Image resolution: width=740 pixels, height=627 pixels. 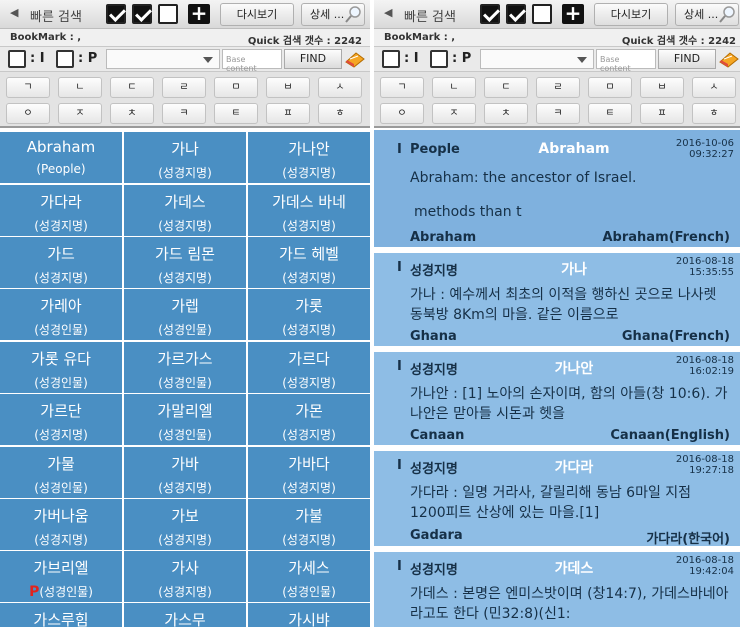 What do you see at coordinates (420, 37) in the screenshot?
I see `bookmark-label: BookMark : ,` at bounding box center [420, 37].